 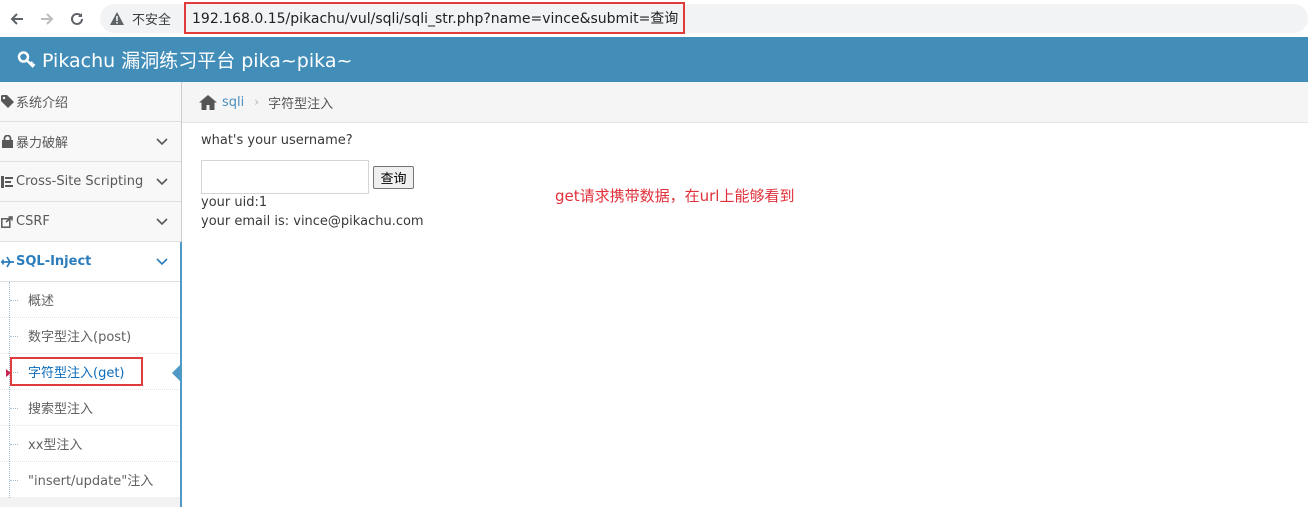 What do you see at coordinates (7, 262) in the screenshot?
I see `plane-icon` at bounding box center [7, 262].